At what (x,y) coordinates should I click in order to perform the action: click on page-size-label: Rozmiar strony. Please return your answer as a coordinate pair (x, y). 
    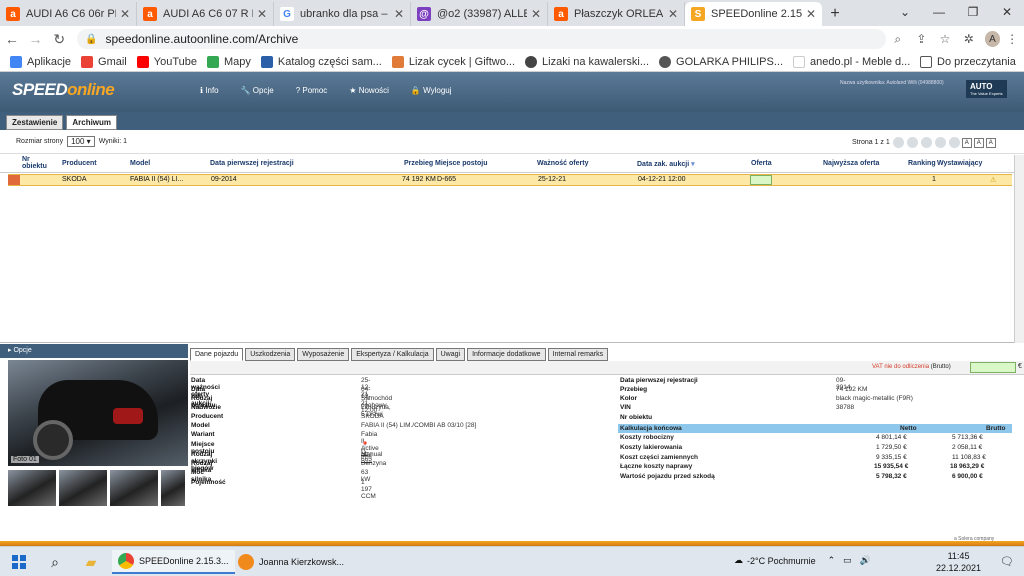
    Looking at the image, I should click on (40, 141).